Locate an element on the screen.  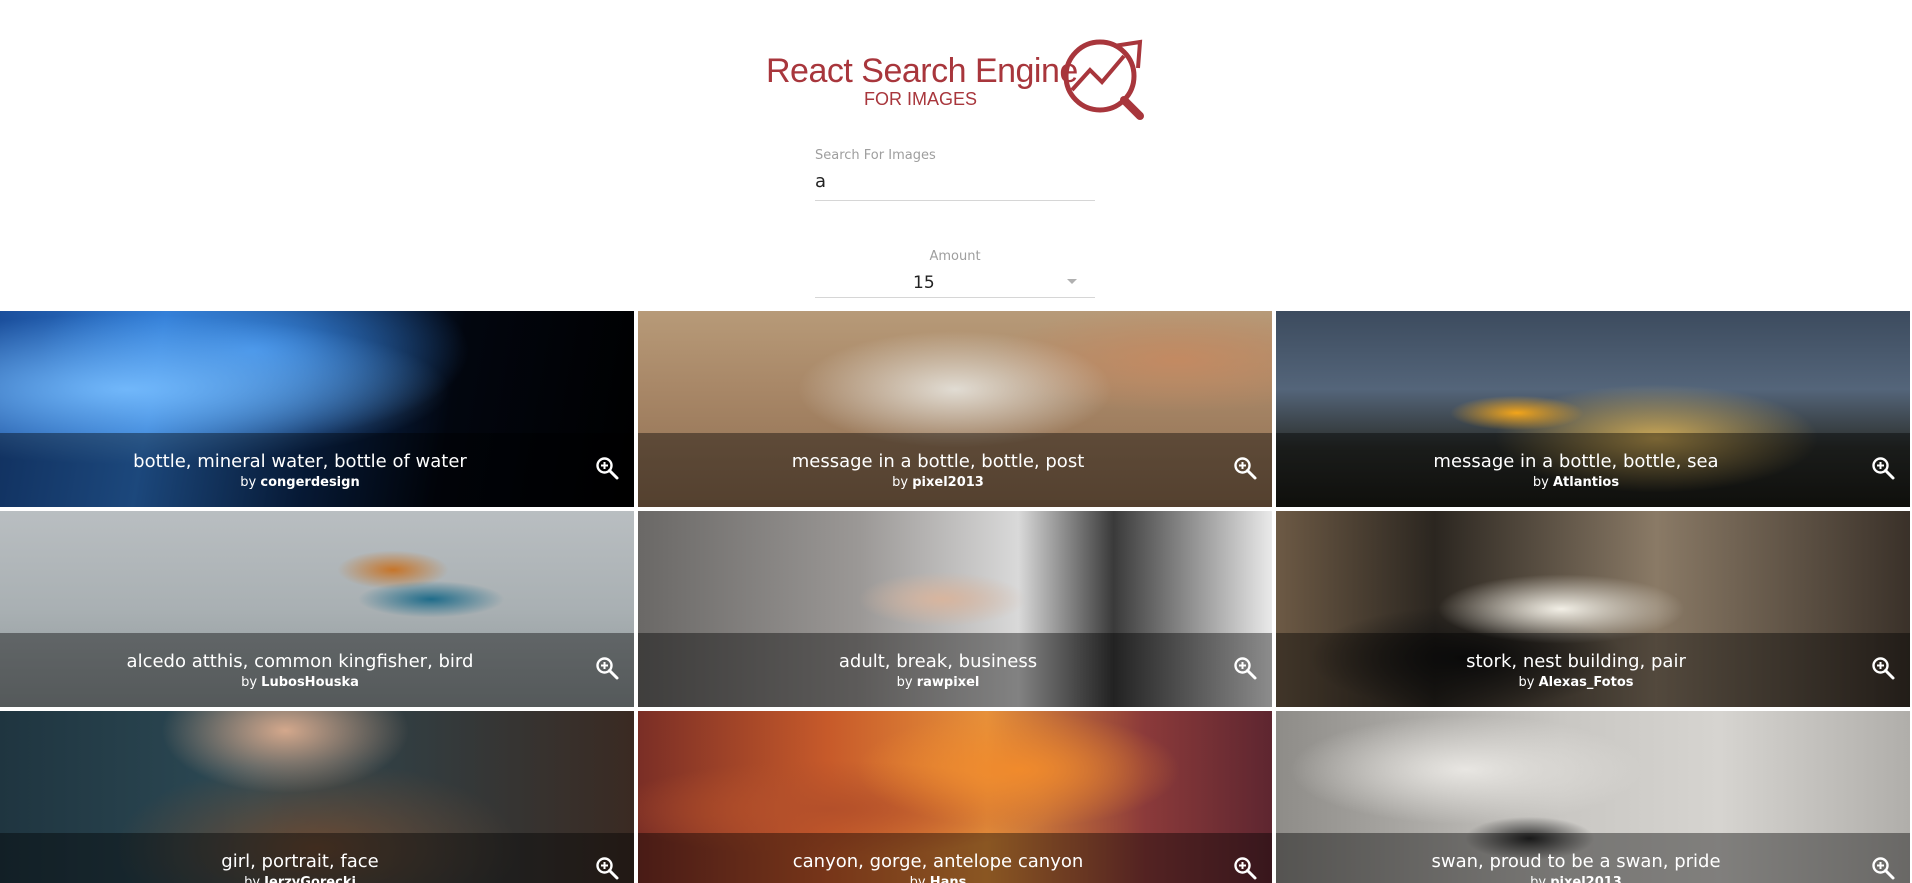
tile-title: adult, break, business is located at coordinates (938, 661).